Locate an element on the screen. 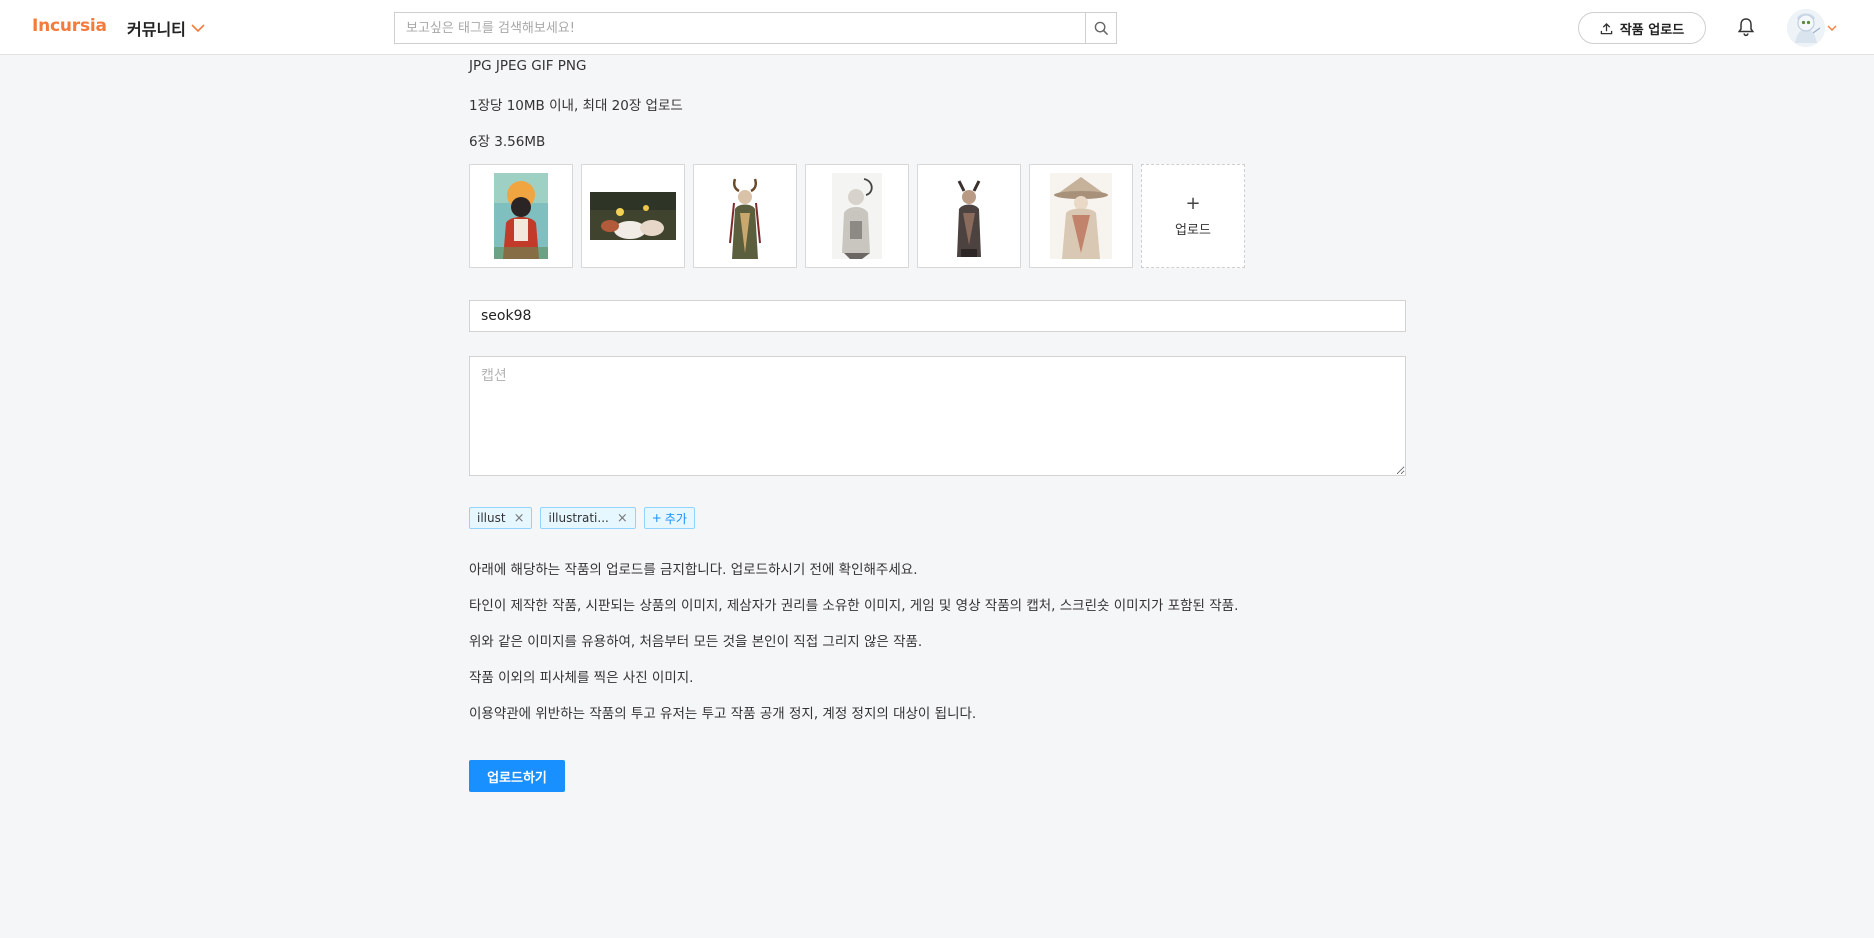 The width and height of the screenshot is (1874, 938). search-icon is located at coordinates (1101, 28).